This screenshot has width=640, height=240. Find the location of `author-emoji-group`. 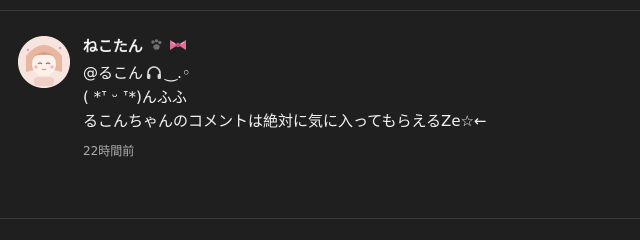

author-emoji-group is located at coordinates (168, 45).